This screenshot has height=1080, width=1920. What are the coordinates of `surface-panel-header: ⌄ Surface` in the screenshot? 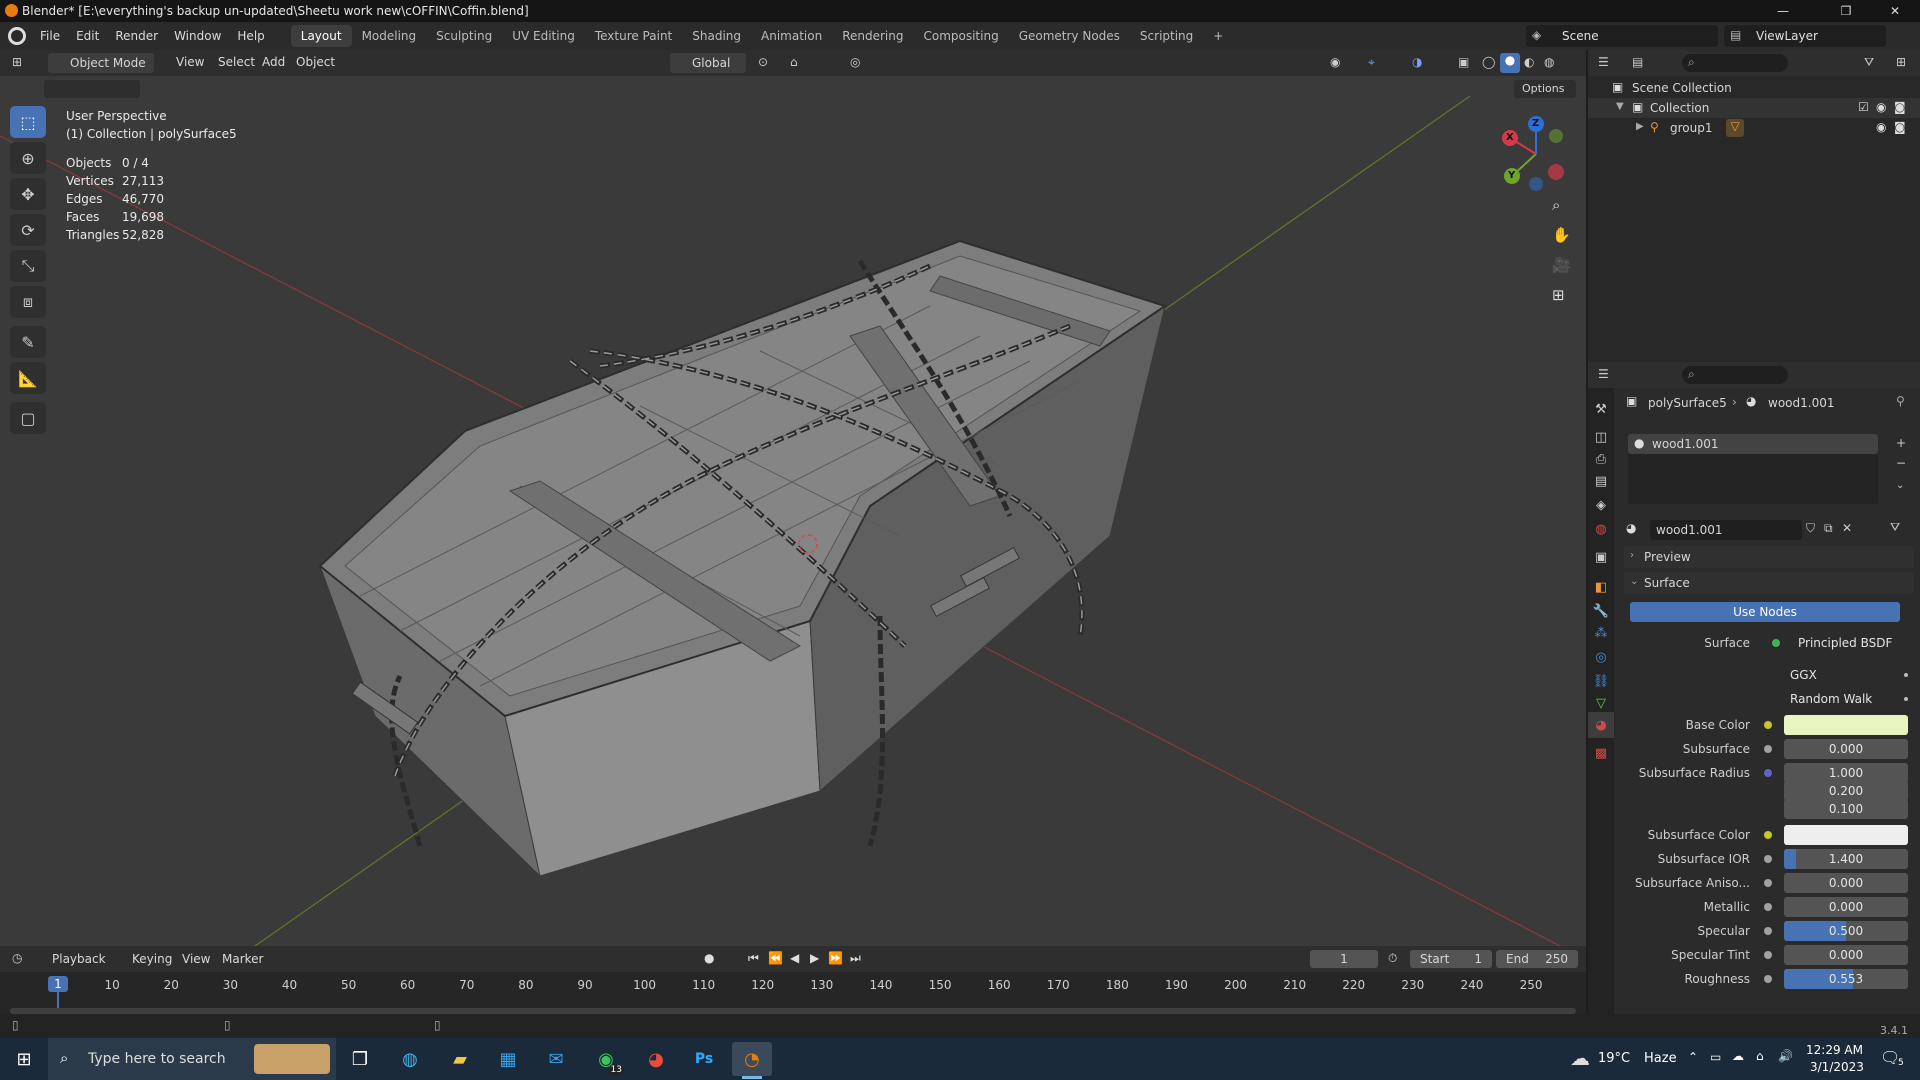 It's located at (1769, 583).